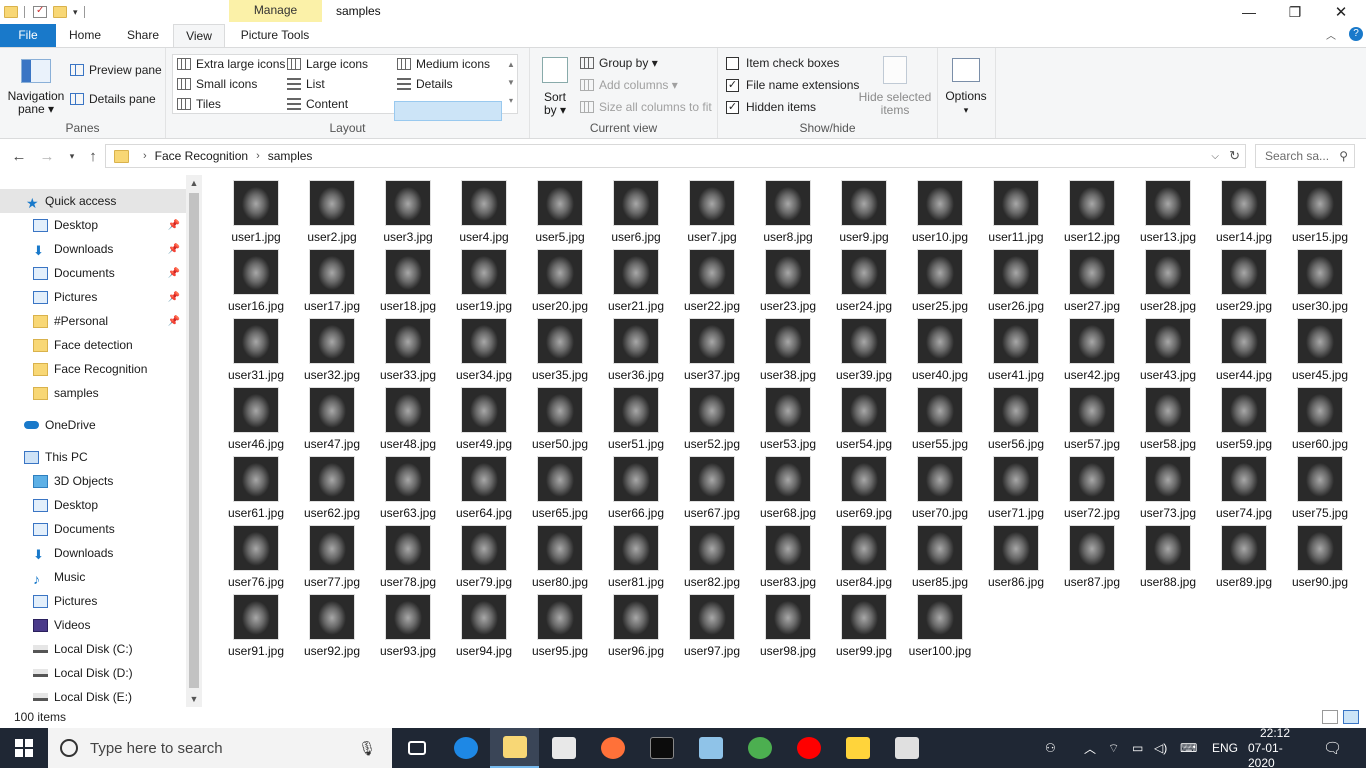  Describe the element at coordinates (93, 297) in the screenshot. I see `sidebar-item-pictures: Pictures 📌` at that location.